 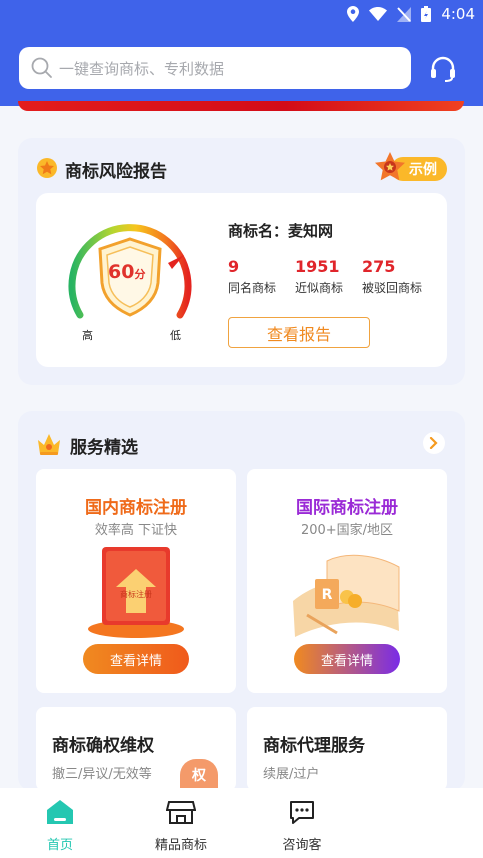 I want to click on chat-icon, so click(x=302, y=812).